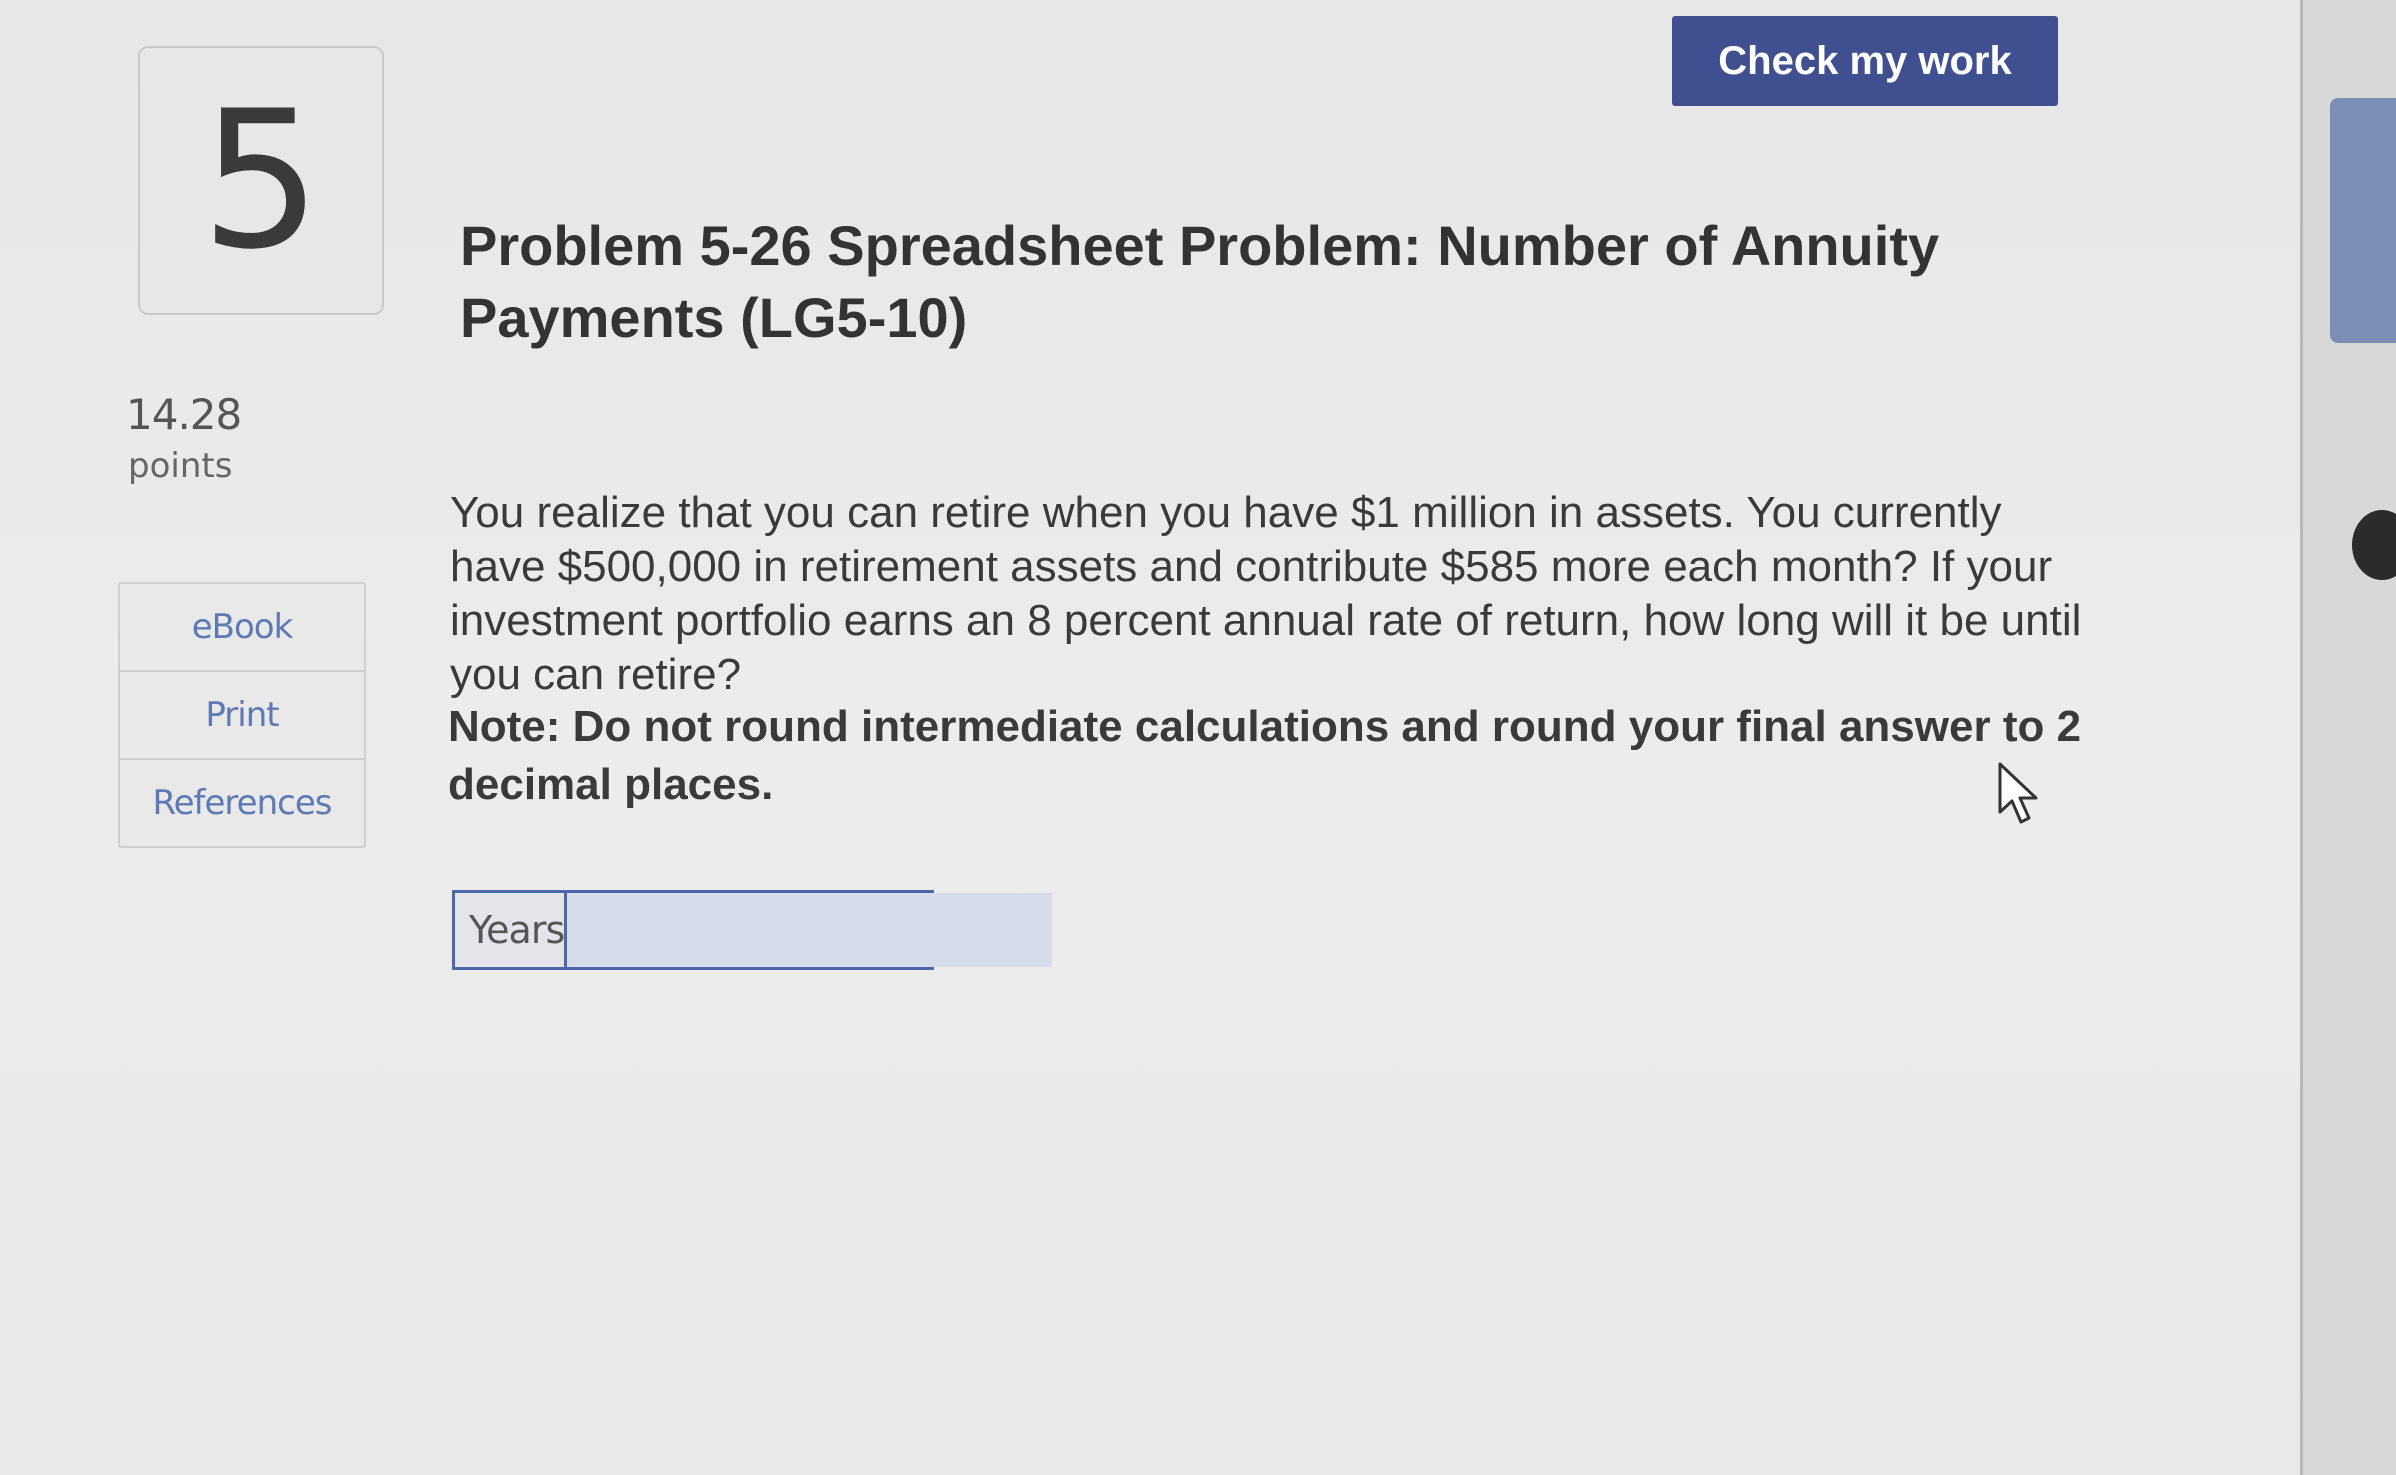  Describe the element at coordinates (2018, 793) in the screenshot. I see `mouse-pointer-icon` at that location.